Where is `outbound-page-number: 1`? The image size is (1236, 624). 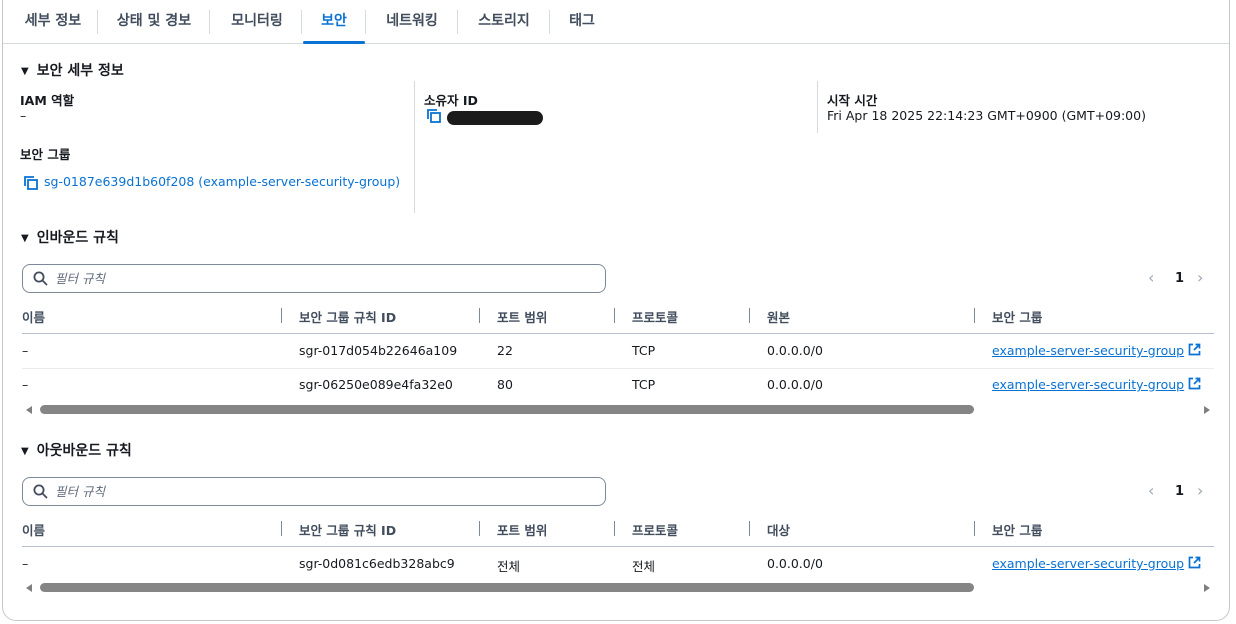 outbound-page-number: 1 is located at coordinates (1179, 491).